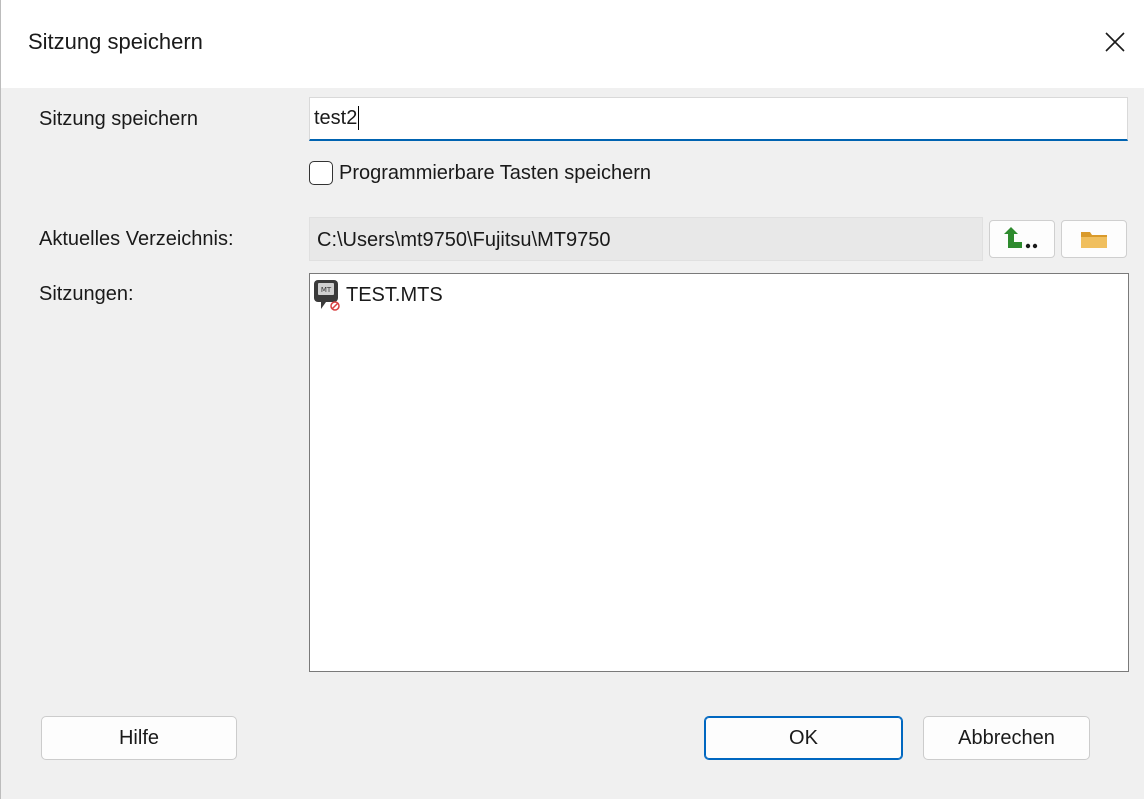 The image size is (1144, 799). I want to click on save-keys-checkbox, so click(321, 173).